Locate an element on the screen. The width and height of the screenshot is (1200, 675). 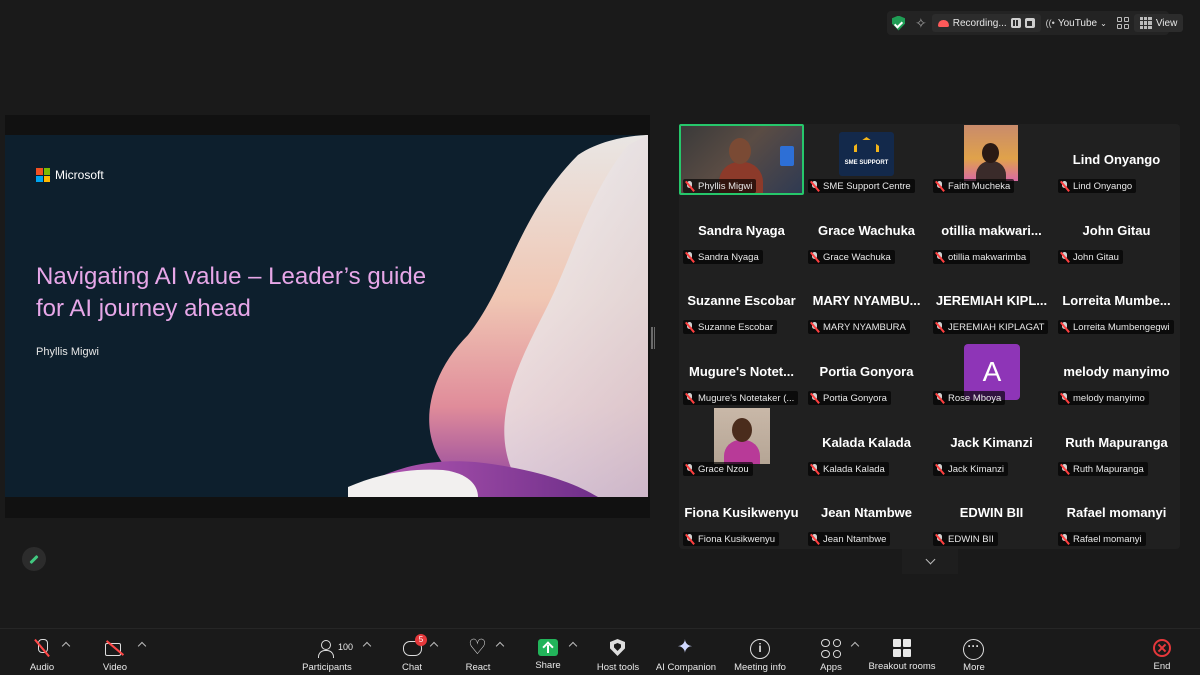
host-tools-button: Host tools is located at coordinates (618, 652).